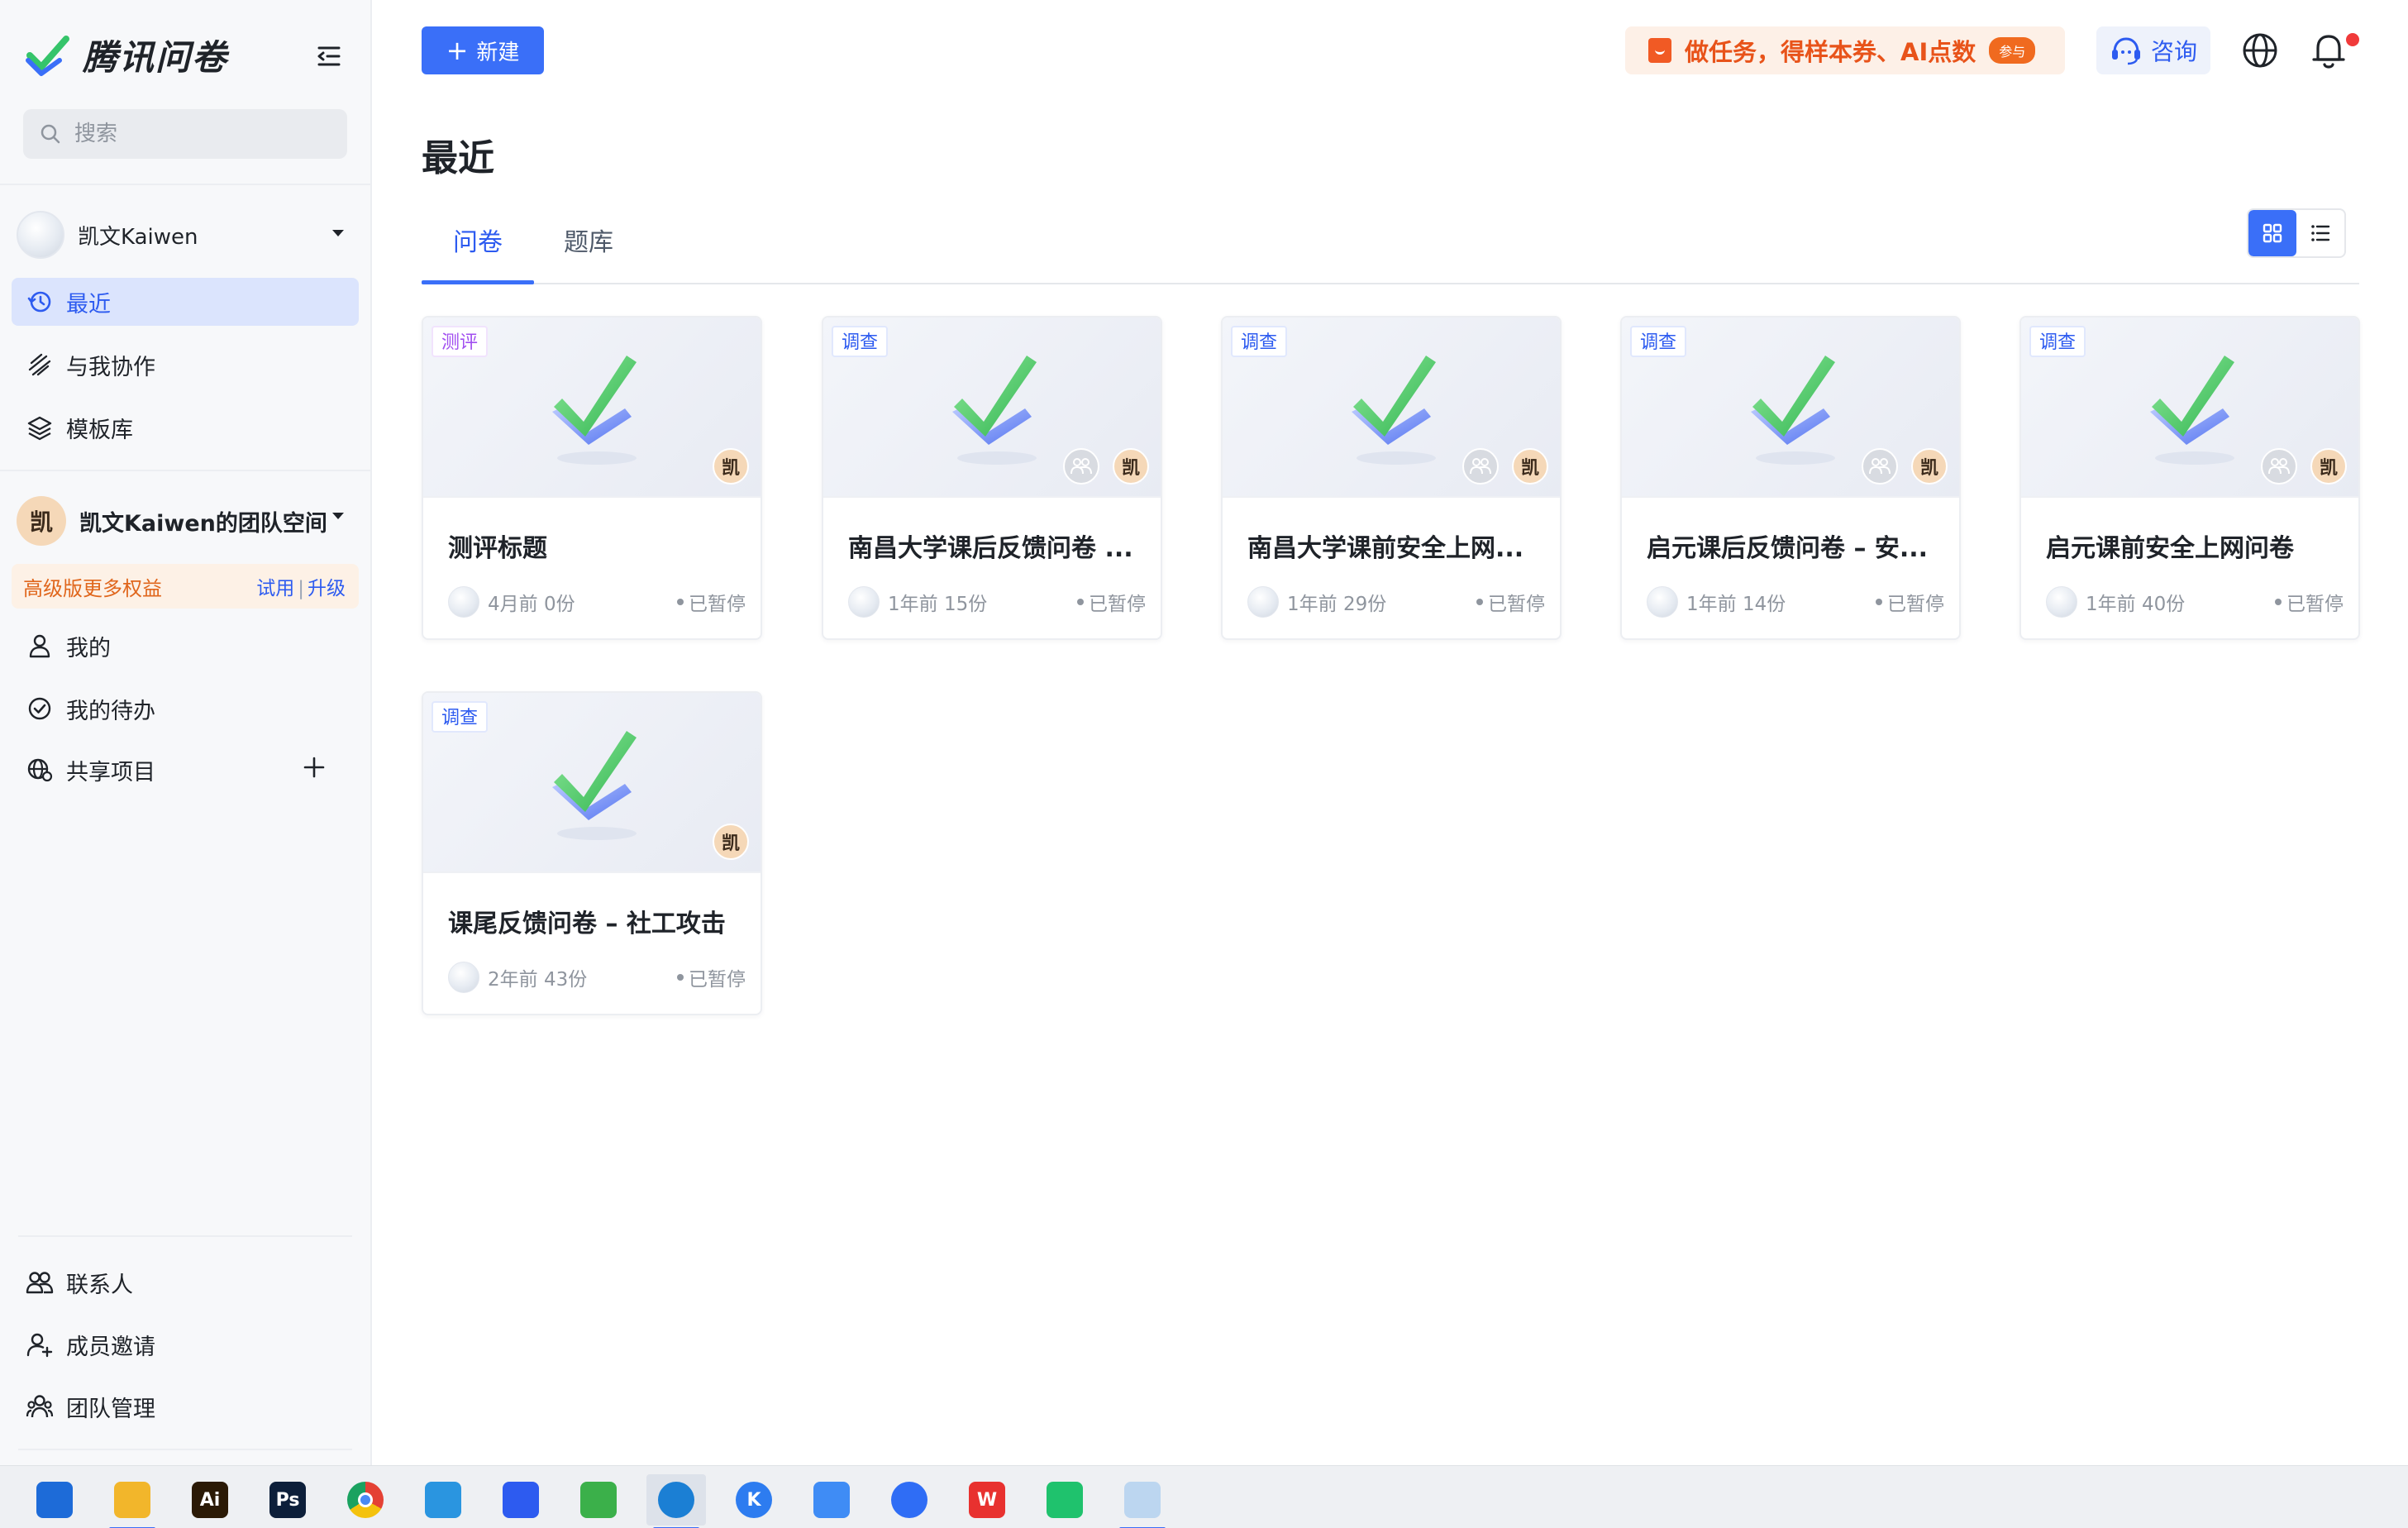 This screenshot has width=2408, height=1528. I want to click on upsell-text: 高级版更多权益, so click(92, 588).